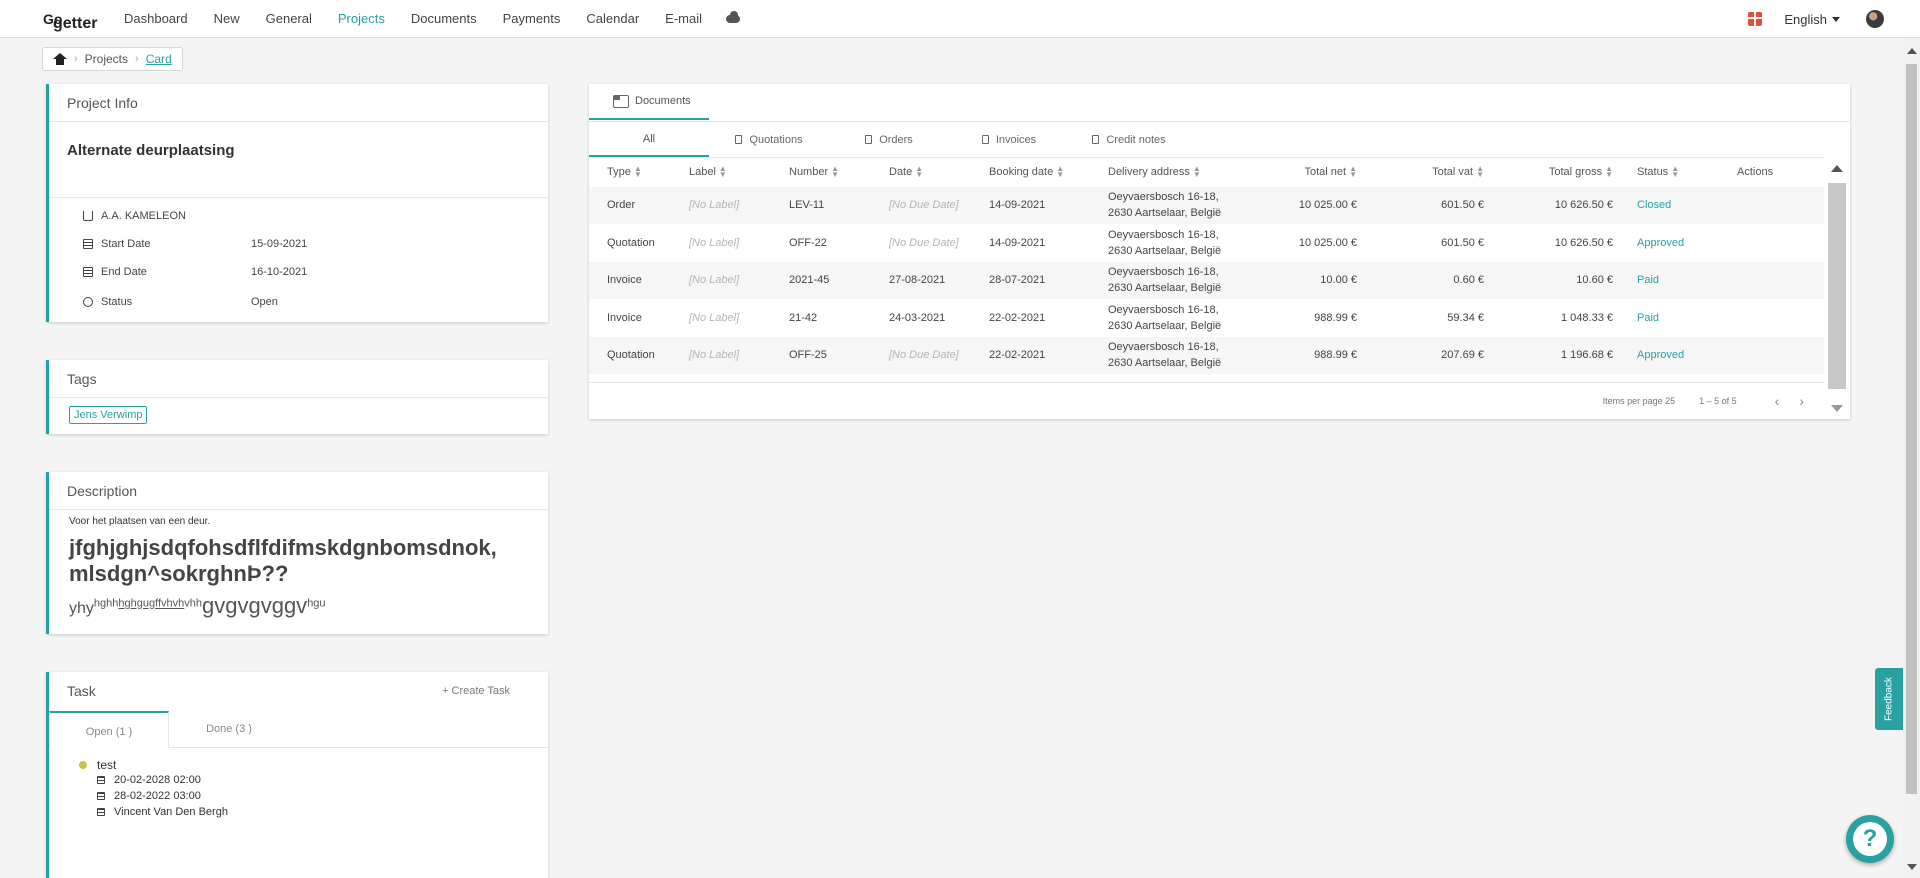  What do you see at coordinates (624, 317) in the screenshot?
I see `cell-type: Invoice` at bounding box center [624, 317].